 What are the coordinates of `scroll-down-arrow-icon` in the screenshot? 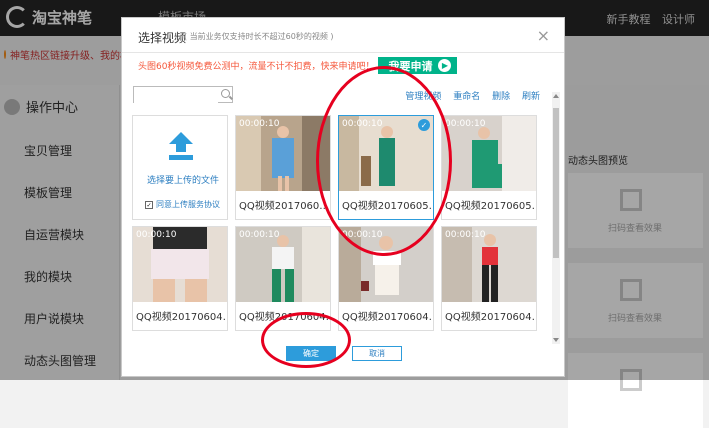 It's located at (556, 340).